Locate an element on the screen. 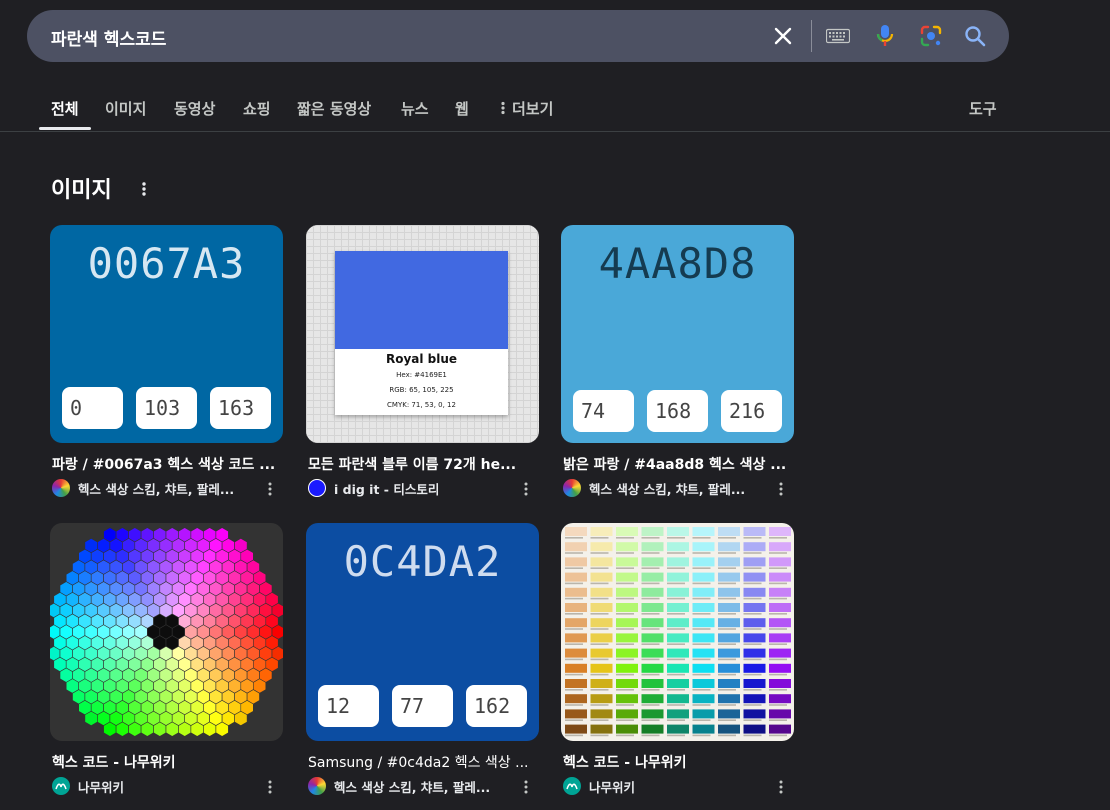 The width and height of the screenshot is (1110, 810). images-section-title: 이미지 is located at coordinates (81, 190).